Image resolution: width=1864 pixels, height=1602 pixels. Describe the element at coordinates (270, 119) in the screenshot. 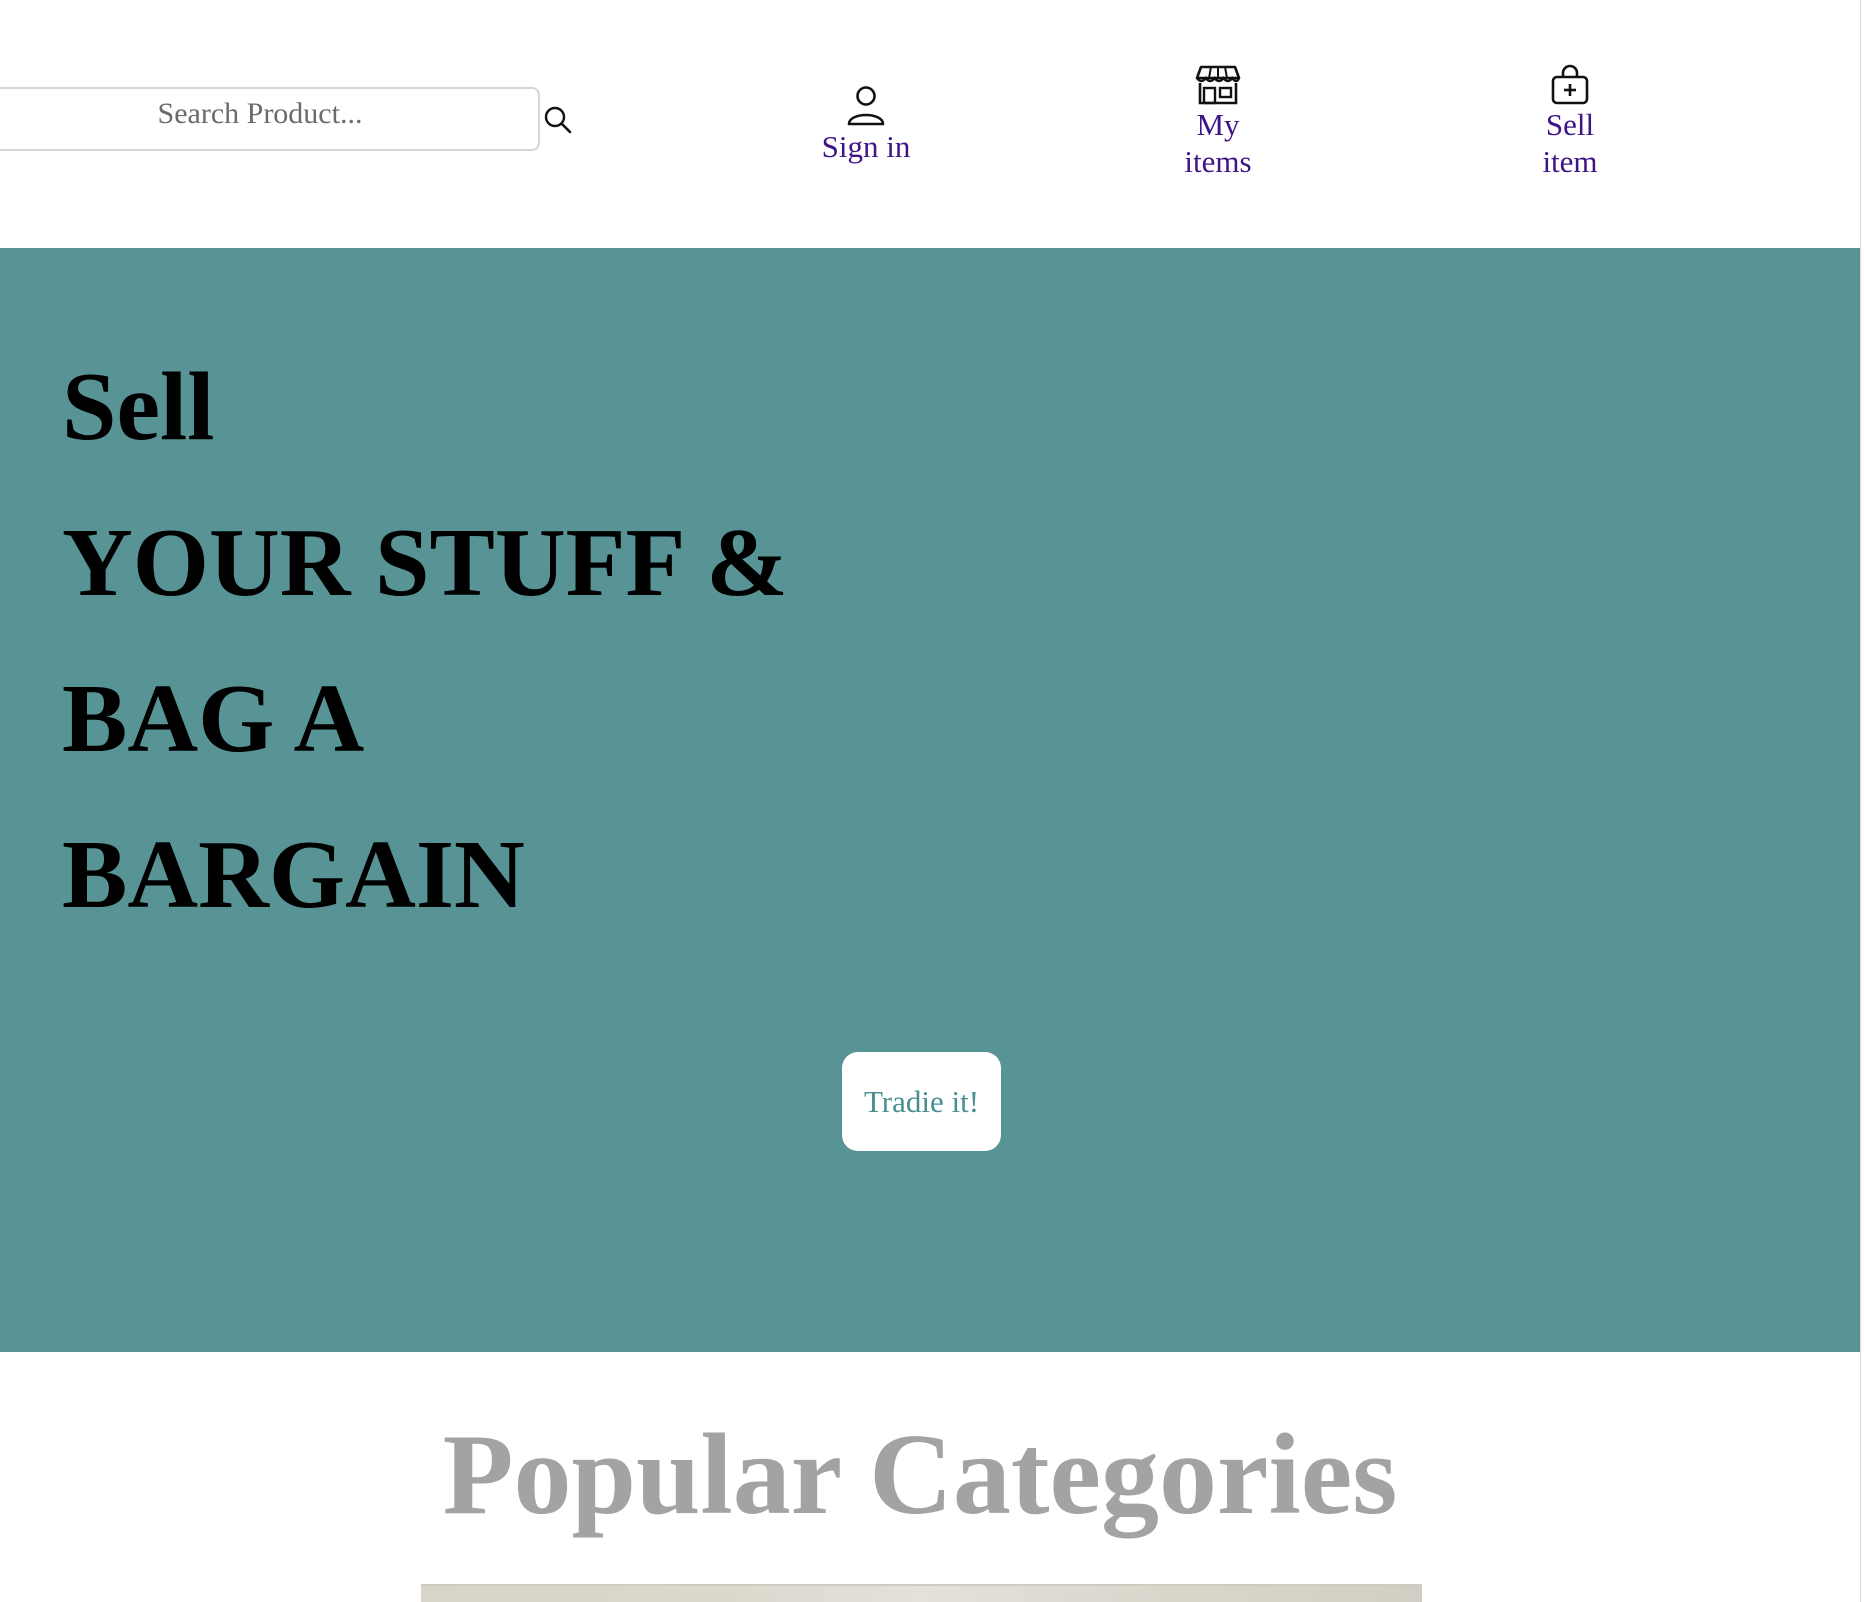

I see `search-input` at that location.